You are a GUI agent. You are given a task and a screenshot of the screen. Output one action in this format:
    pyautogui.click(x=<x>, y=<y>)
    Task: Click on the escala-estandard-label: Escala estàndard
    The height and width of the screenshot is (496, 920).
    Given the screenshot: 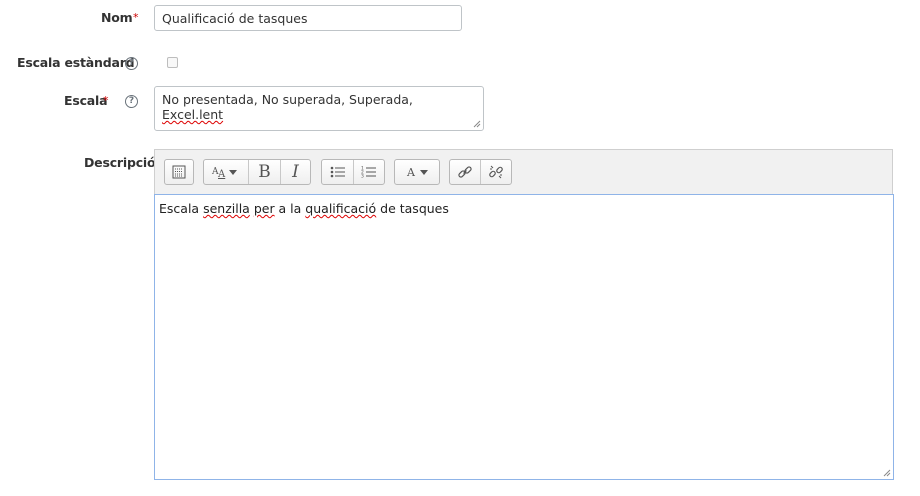 What is the action you would take?
    pyautogui.click(x=76, y=62)
    